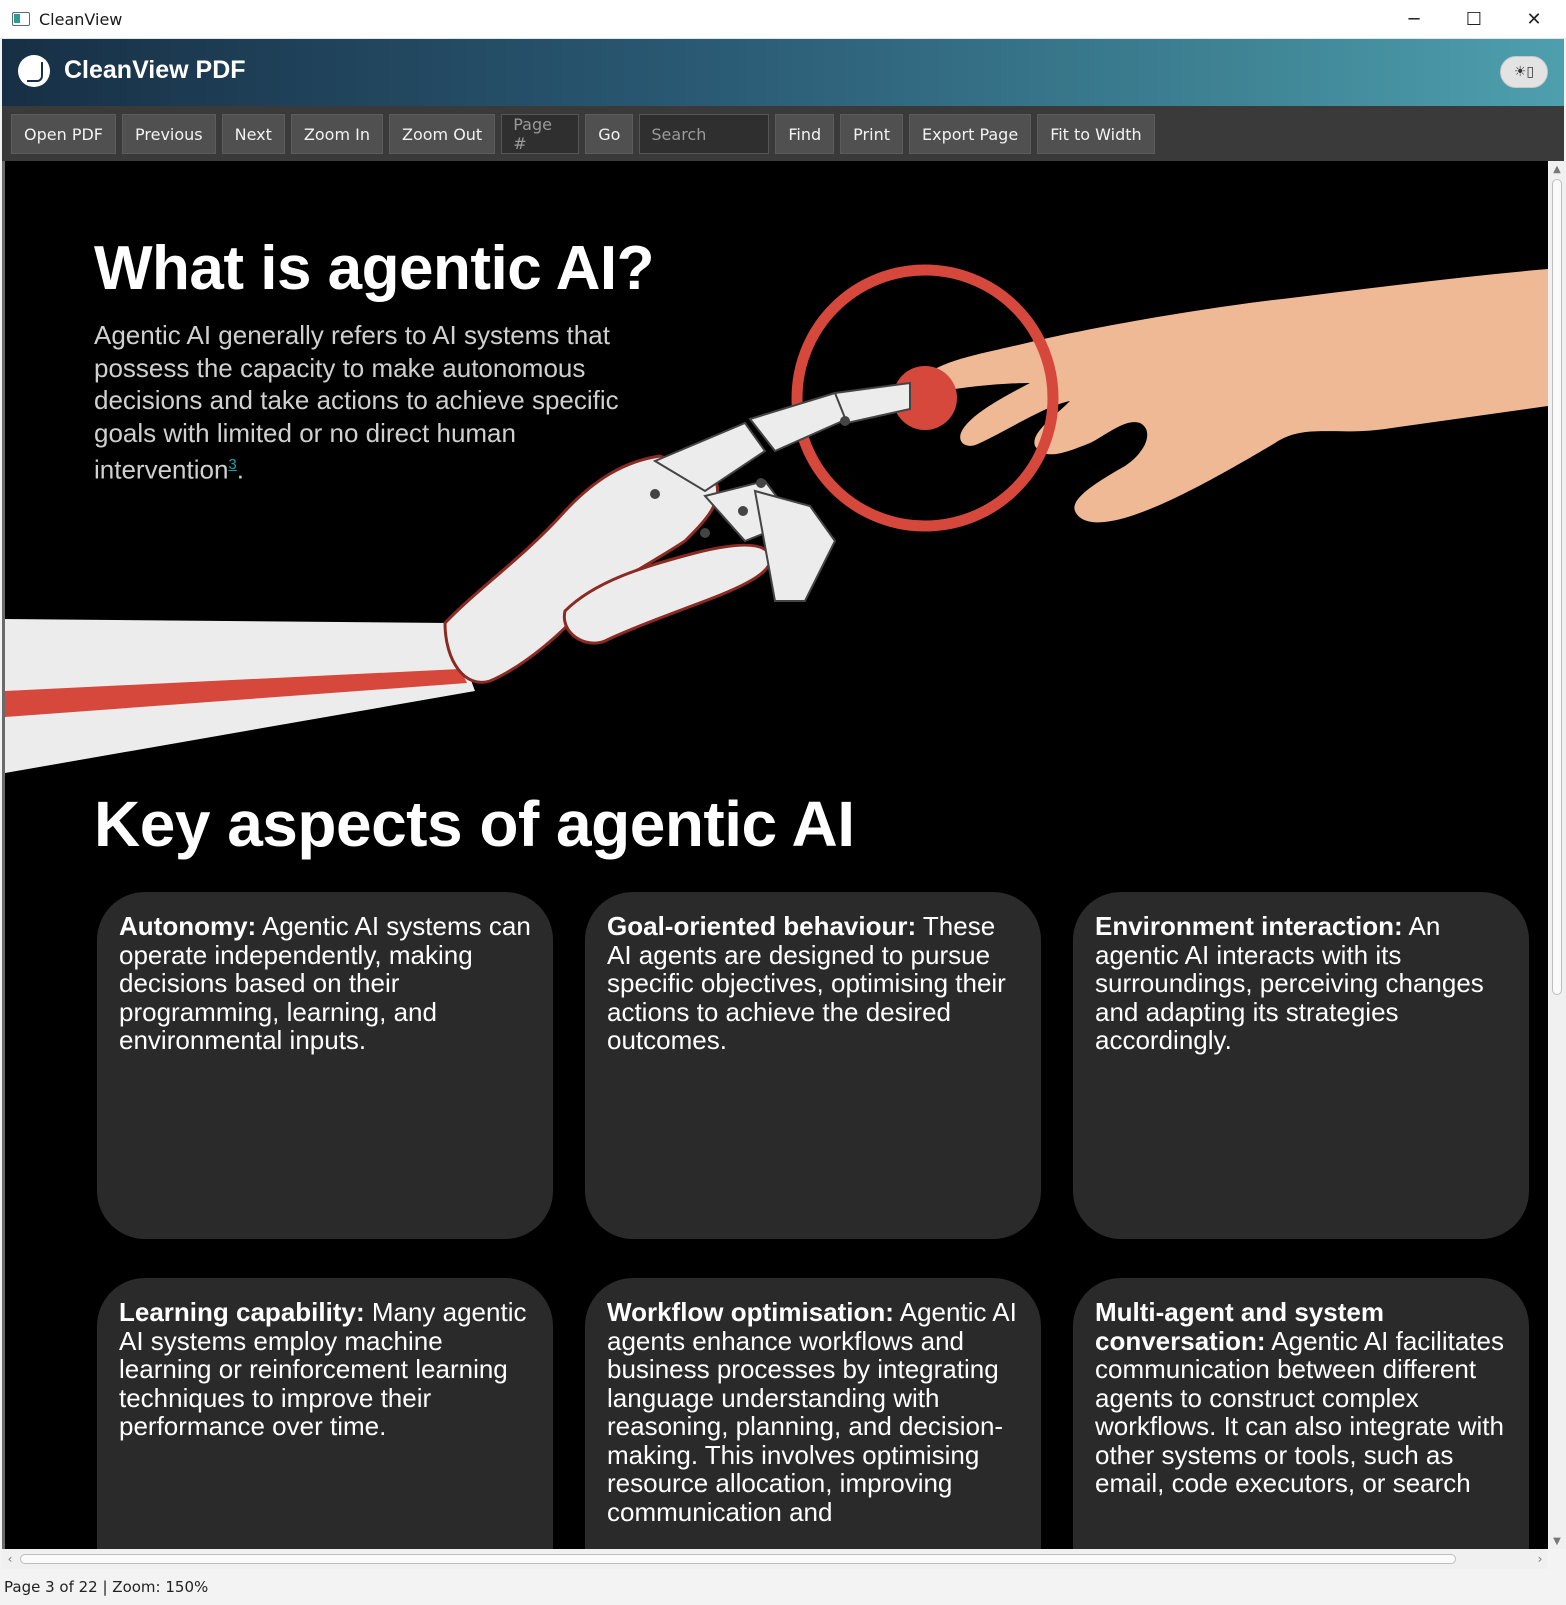 This screenshot has height=1605, width=1566. What do you see at coordinates (169, 134) in the screenshot?
I see `previous-page-button: Previous` at bounding box center [169, 134].